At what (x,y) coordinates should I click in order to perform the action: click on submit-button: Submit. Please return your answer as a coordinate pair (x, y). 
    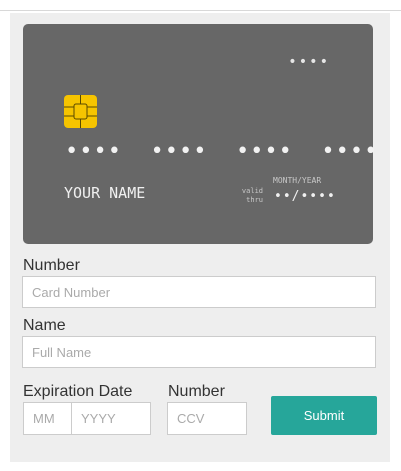
    Looking at the image, I should click on (324, 415).